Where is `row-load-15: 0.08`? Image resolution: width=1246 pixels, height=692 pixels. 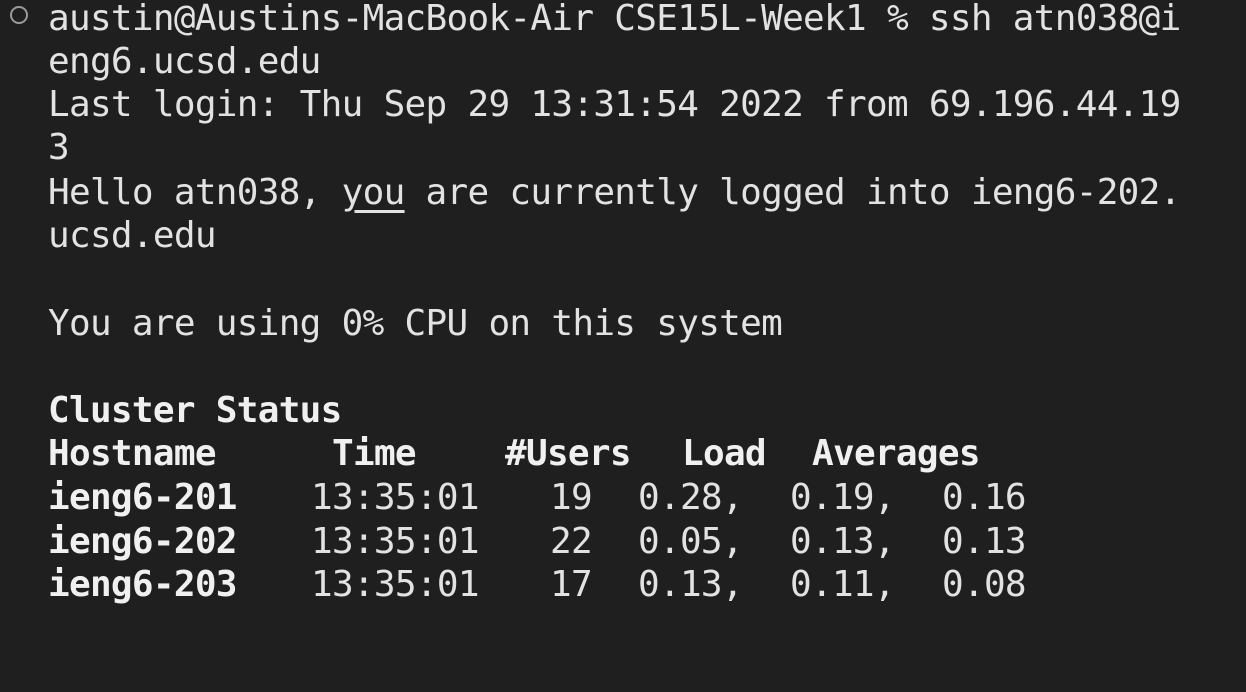
row-load-15: 0.08 is located at coordinates (984, 584).